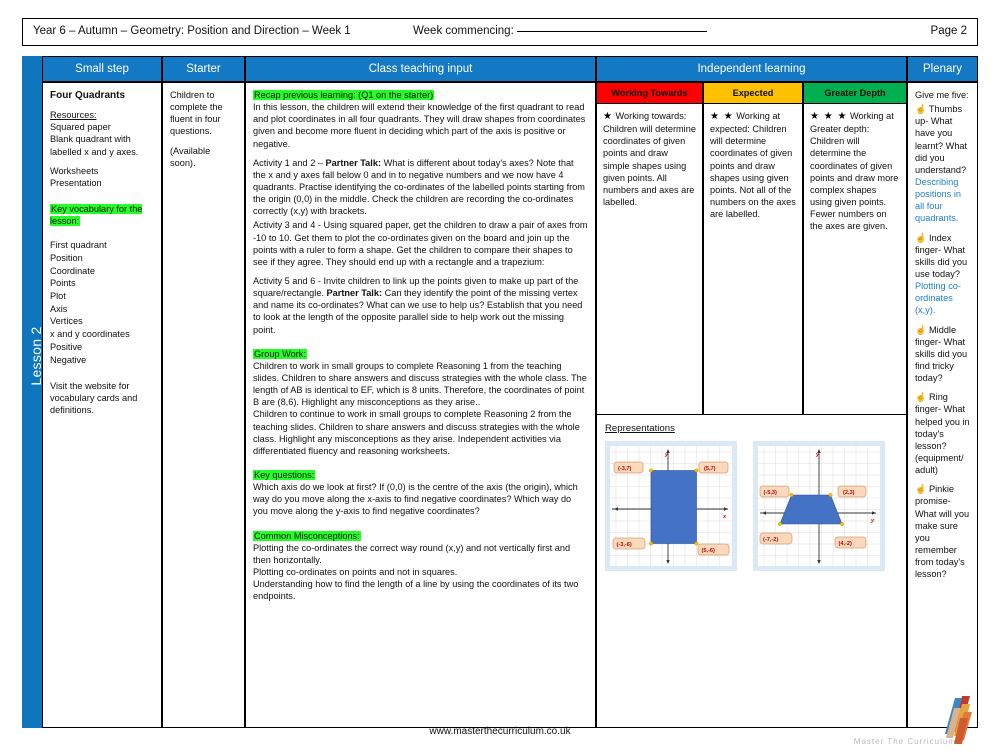  I want to click on graph-rectangle: y x (-3,7) (5,7) (-3,-6) (5,-6), so click(671, 506).